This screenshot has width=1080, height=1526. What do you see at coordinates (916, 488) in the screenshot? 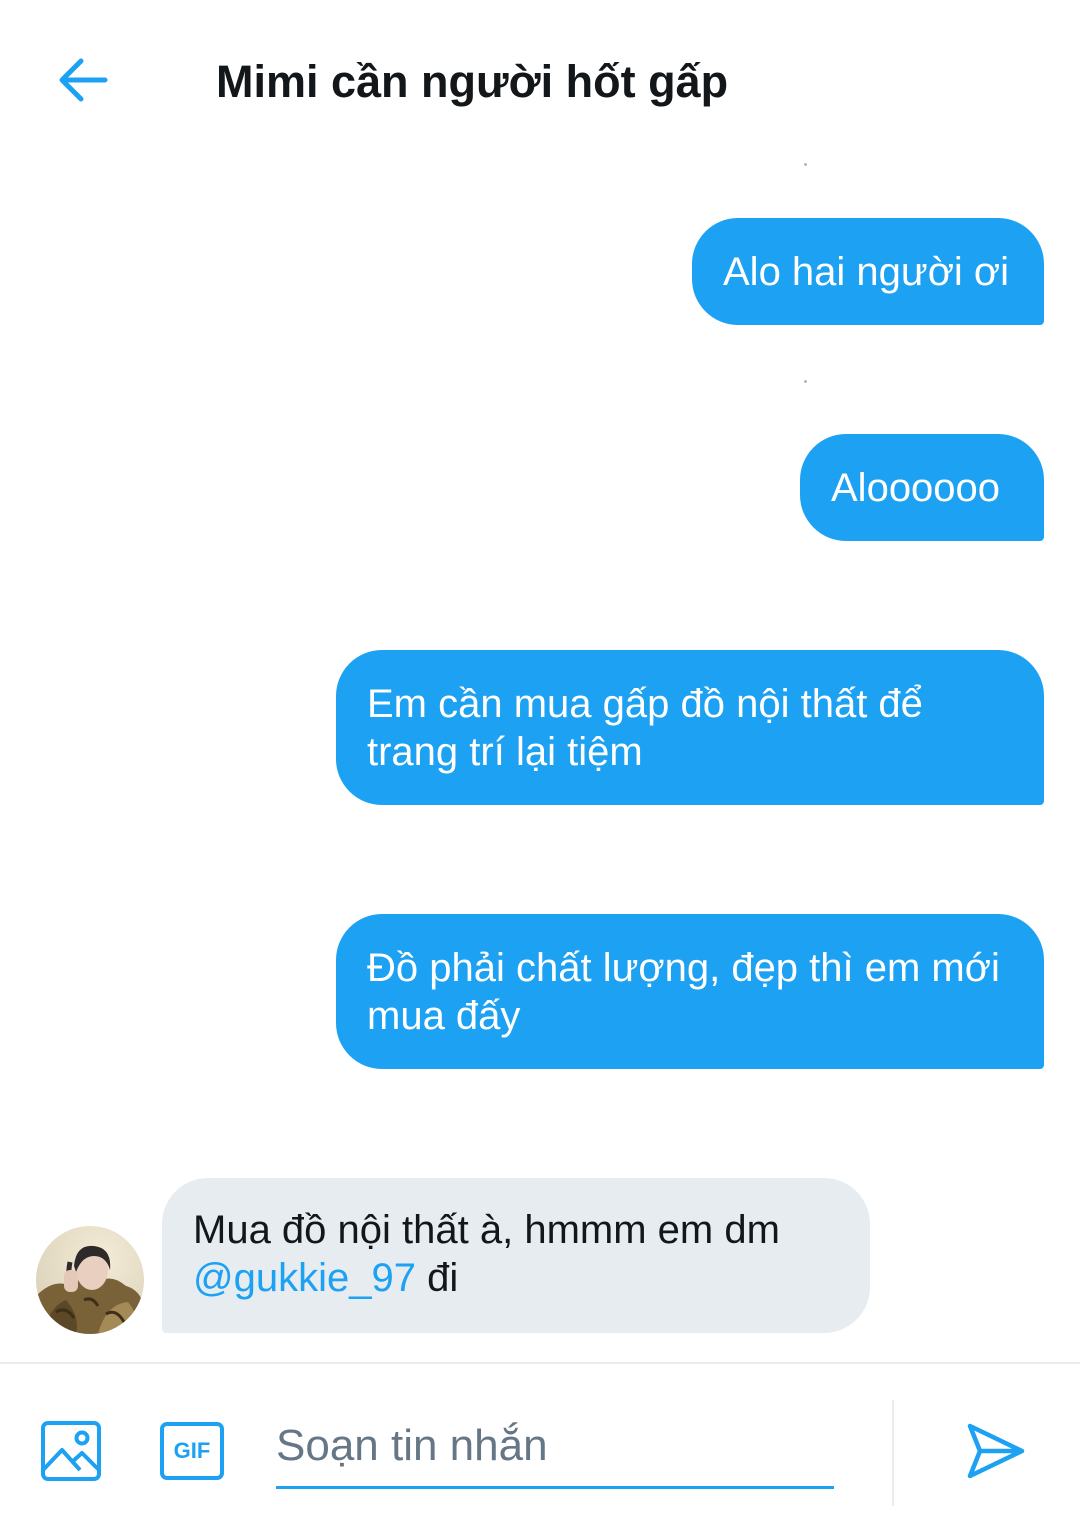
I see `message-text: Aloooooo` at bounding box center [916, 488].